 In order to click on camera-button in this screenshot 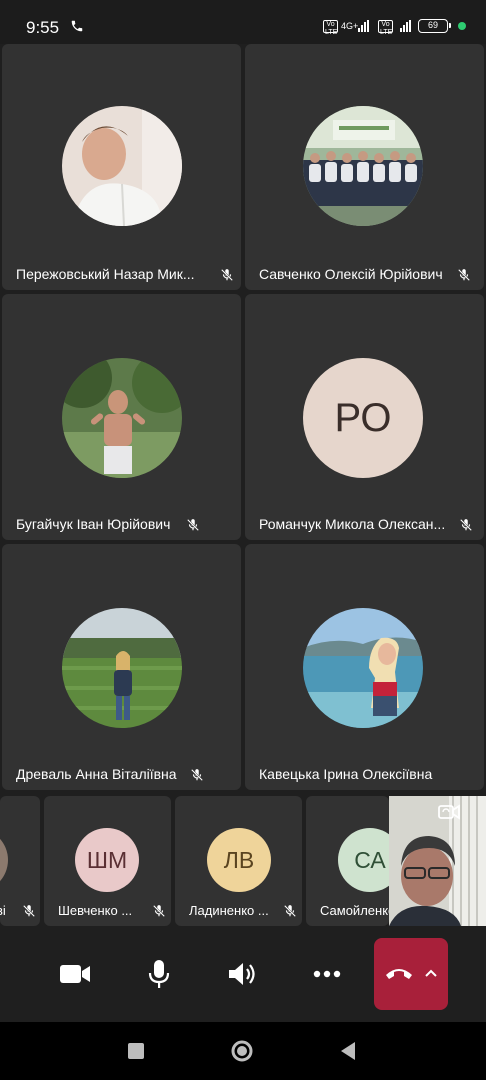, I will do `click(75, 974)`.